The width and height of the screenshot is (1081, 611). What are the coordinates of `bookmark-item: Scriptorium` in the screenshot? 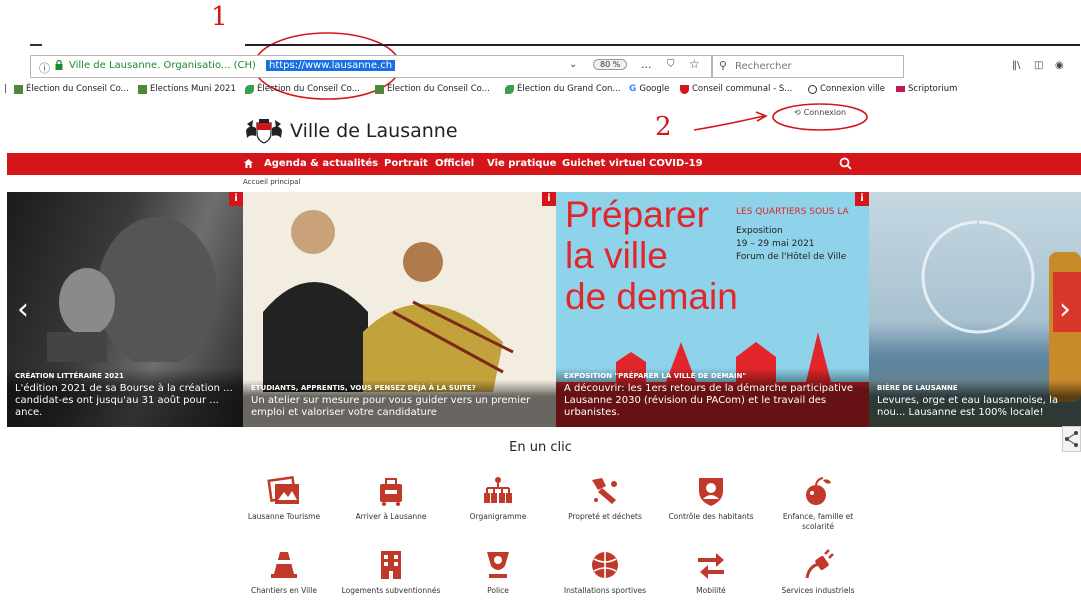 It's located at (926, 89).